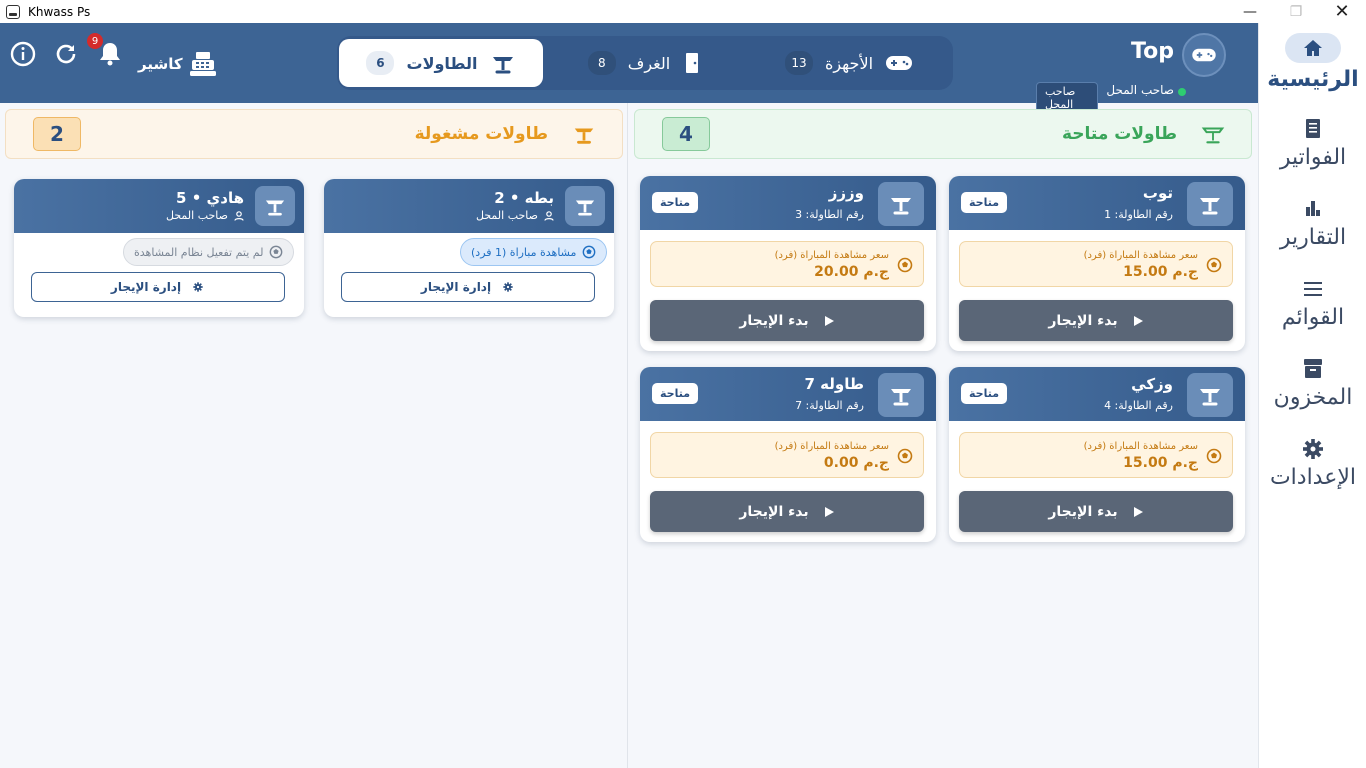 This screenshot has width=1366, height=768. I want to click on match-viewing-chip: مشاهدة مباراة (1 فرد), so click(534, 252).